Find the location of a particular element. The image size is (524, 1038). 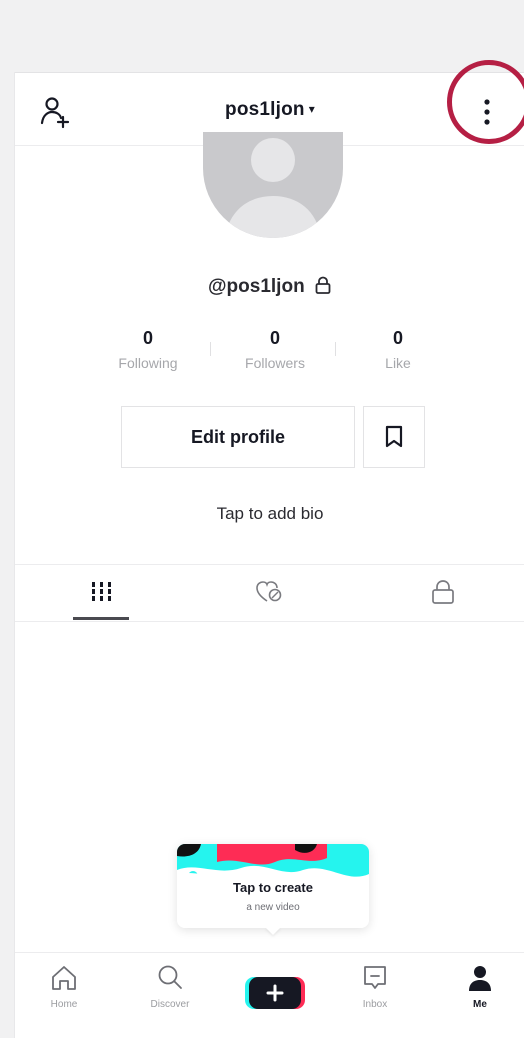

stat-label: Followers is located at coordinates (275, 363).